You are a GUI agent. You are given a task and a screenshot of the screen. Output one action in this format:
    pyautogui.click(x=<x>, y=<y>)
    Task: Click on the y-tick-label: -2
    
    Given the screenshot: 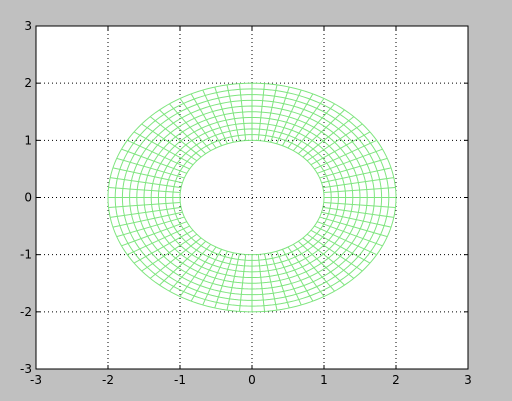 What is the action you would take?
    pyautogui.click(x=26, y=312)
    